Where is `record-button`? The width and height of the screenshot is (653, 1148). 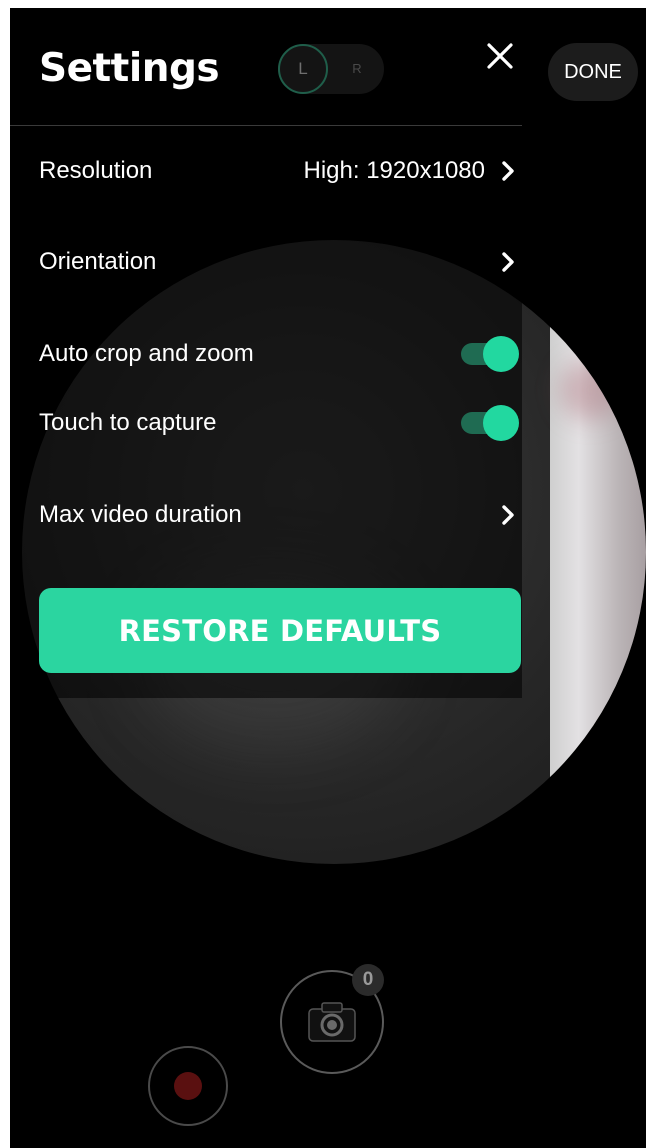
record-button is located at coordinates (188, 1086).